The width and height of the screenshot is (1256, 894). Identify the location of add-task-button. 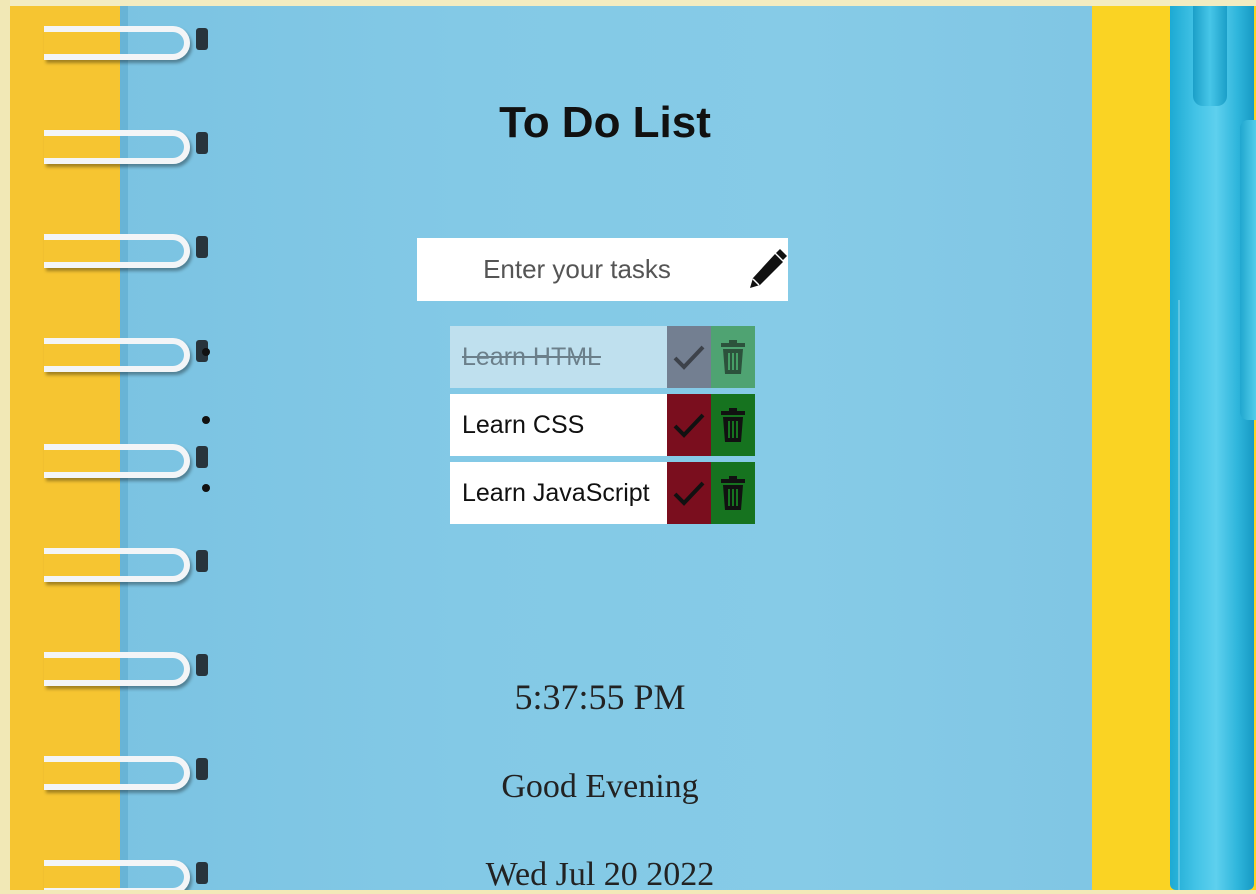
(766, 270).